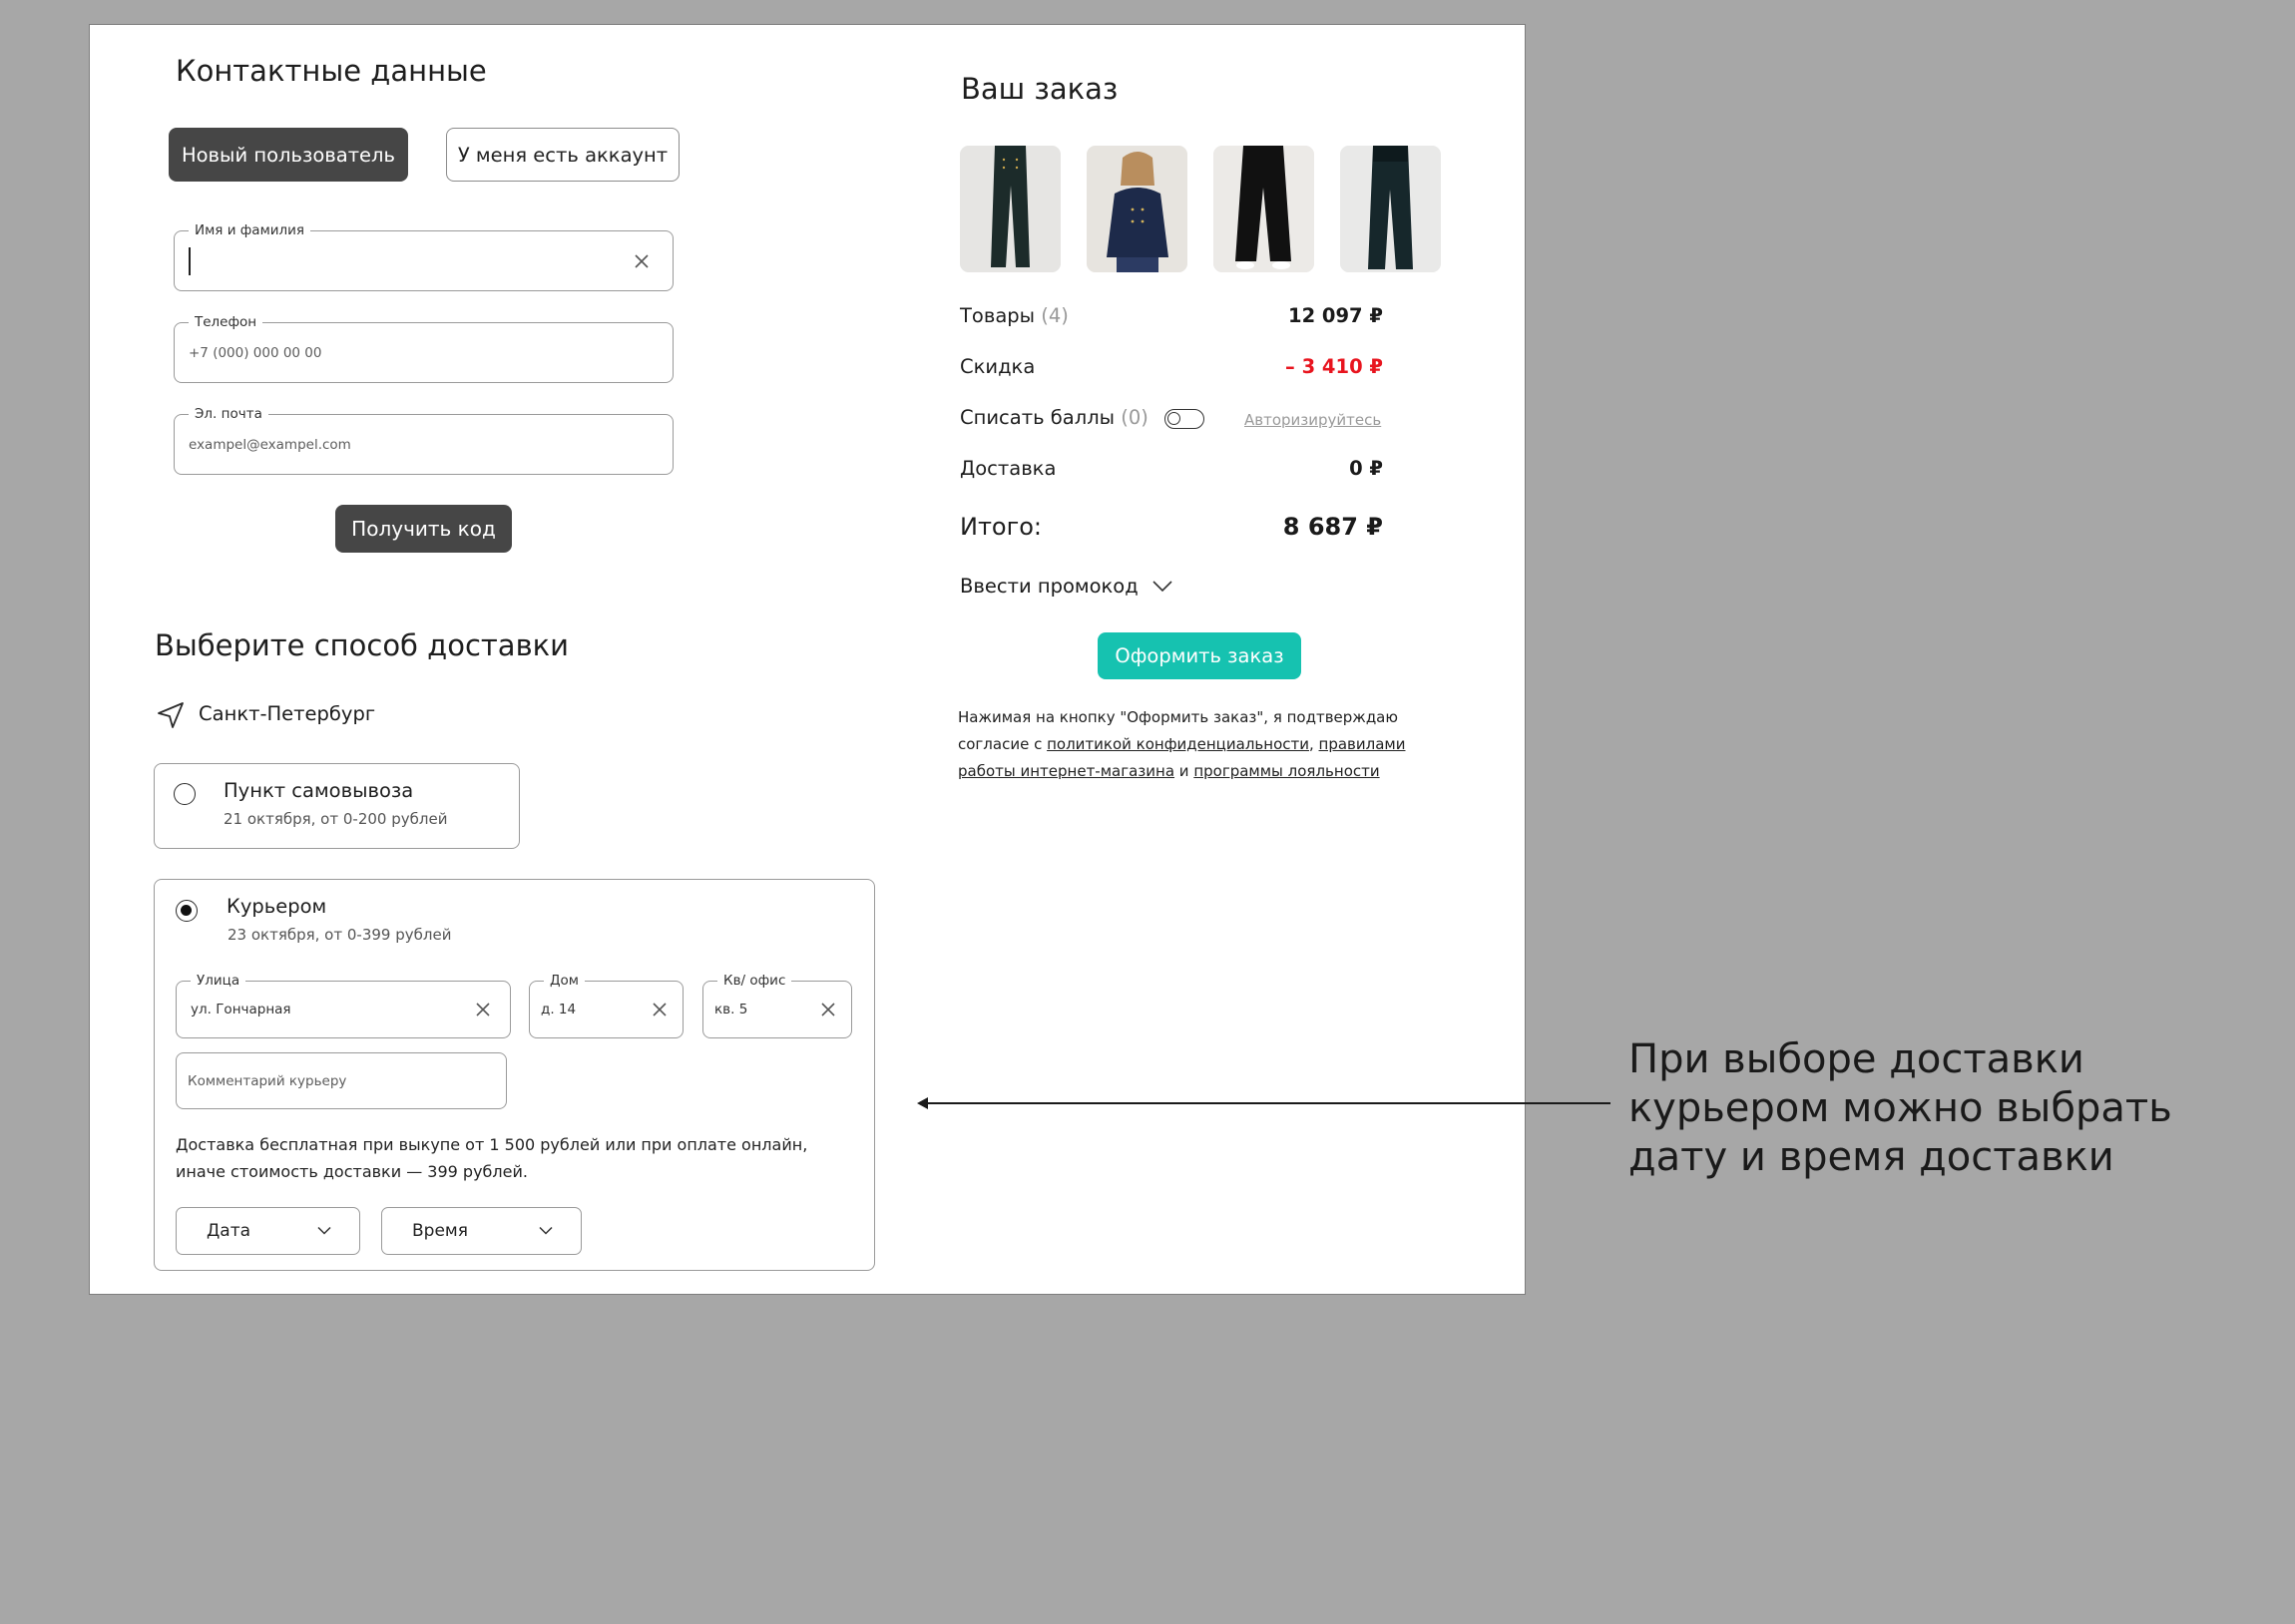  What do you see at coordinates (1001, 527) in the screenshot?
I see `total-label: Итого:` at bounding box center [1001, 527].